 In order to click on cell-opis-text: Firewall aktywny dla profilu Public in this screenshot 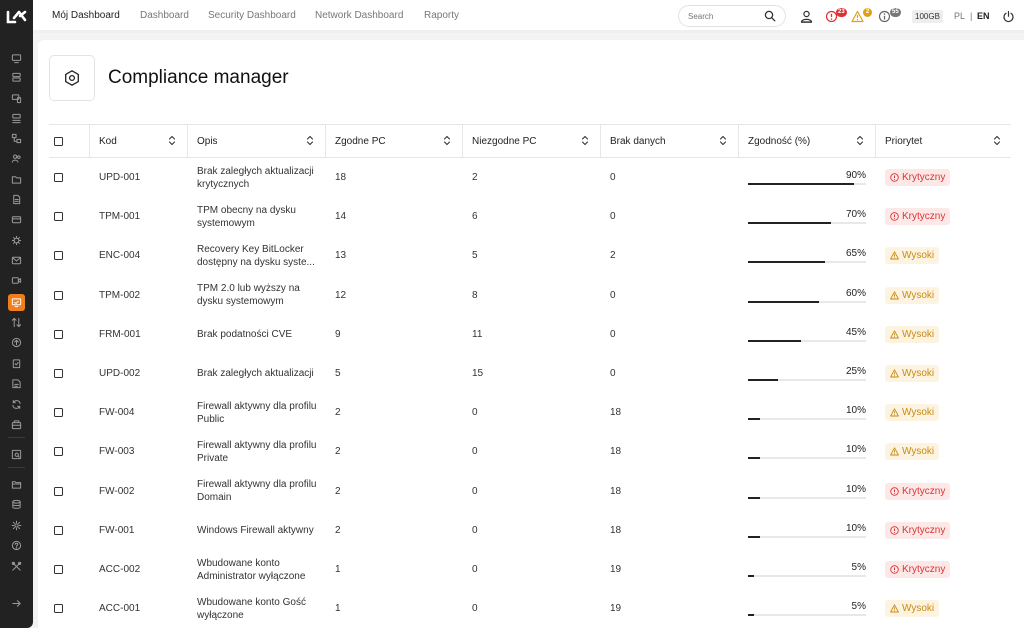, I will do `click(257, 412)`.